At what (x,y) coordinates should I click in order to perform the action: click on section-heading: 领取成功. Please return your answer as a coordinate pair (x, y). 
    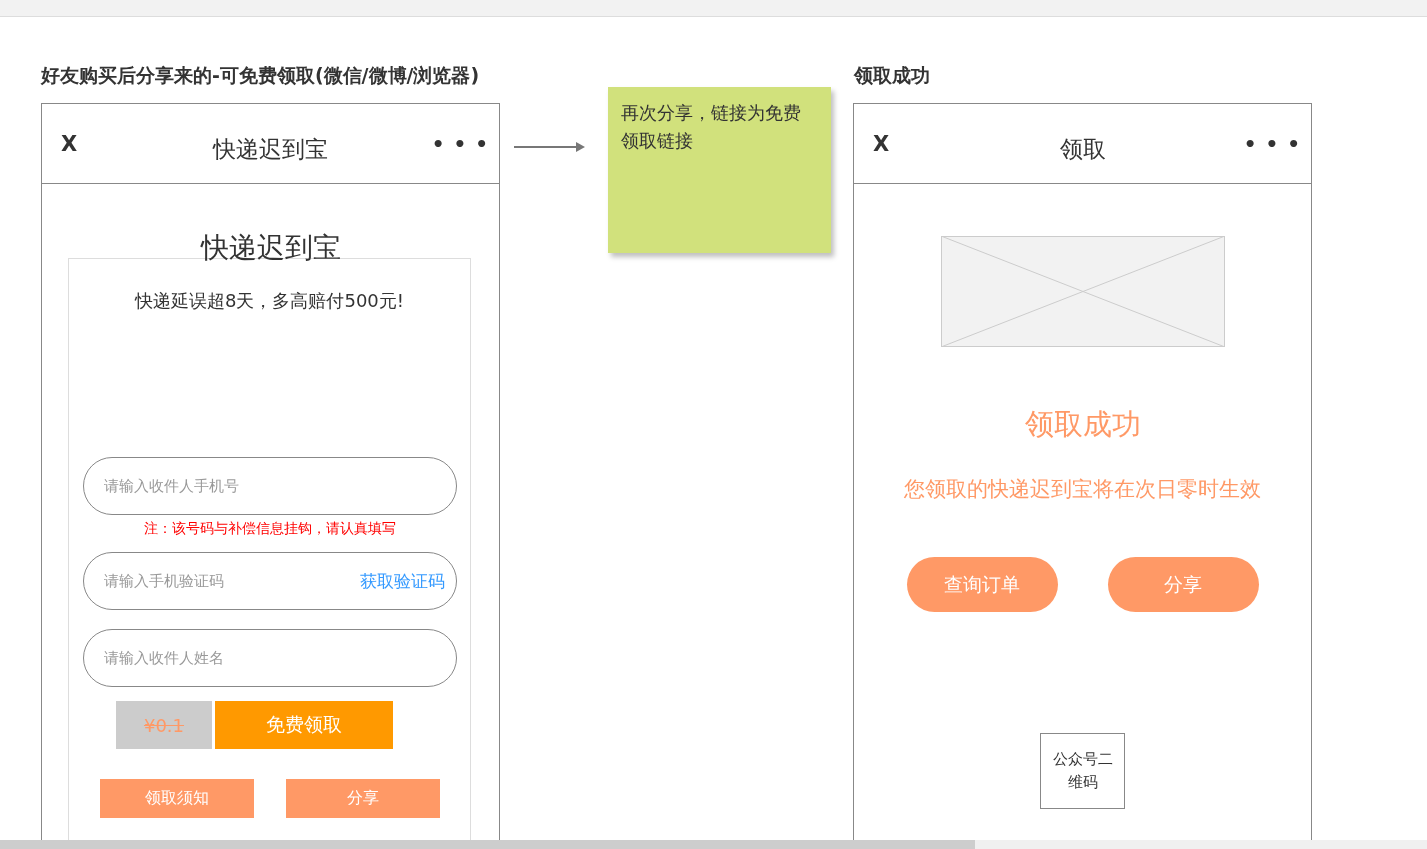
    Looking at the image, I should click on (892, 75).